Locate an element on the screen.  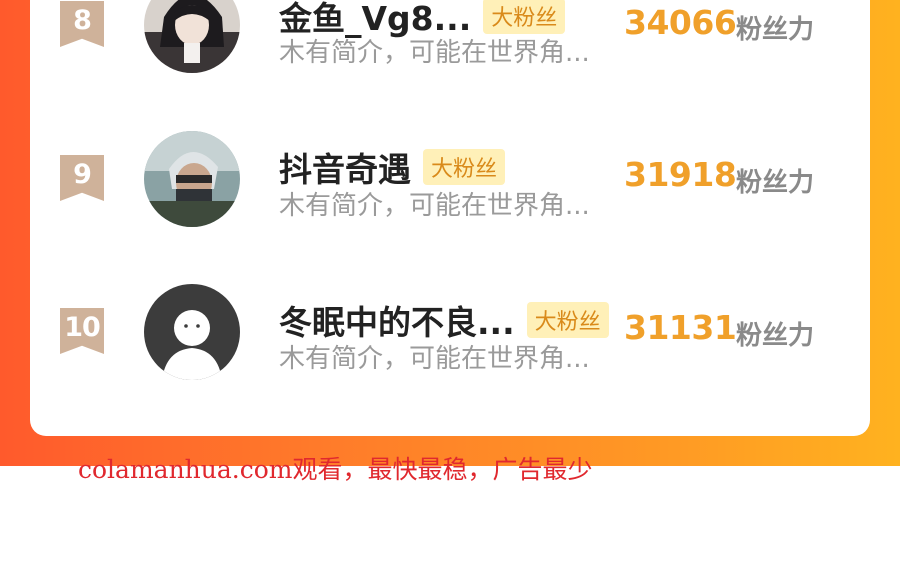
default-user-avatar-icon is located at coordinates (192, 332).